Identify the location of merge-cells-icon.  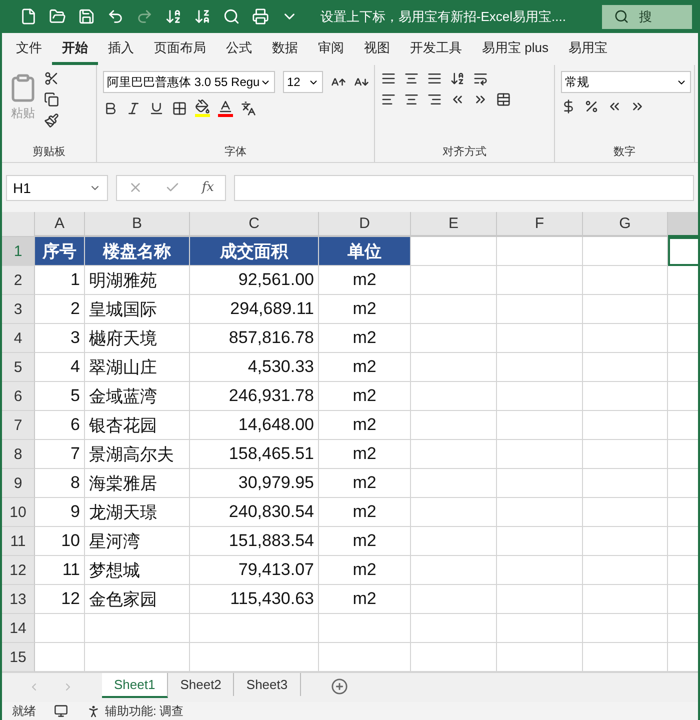
(503, 99).